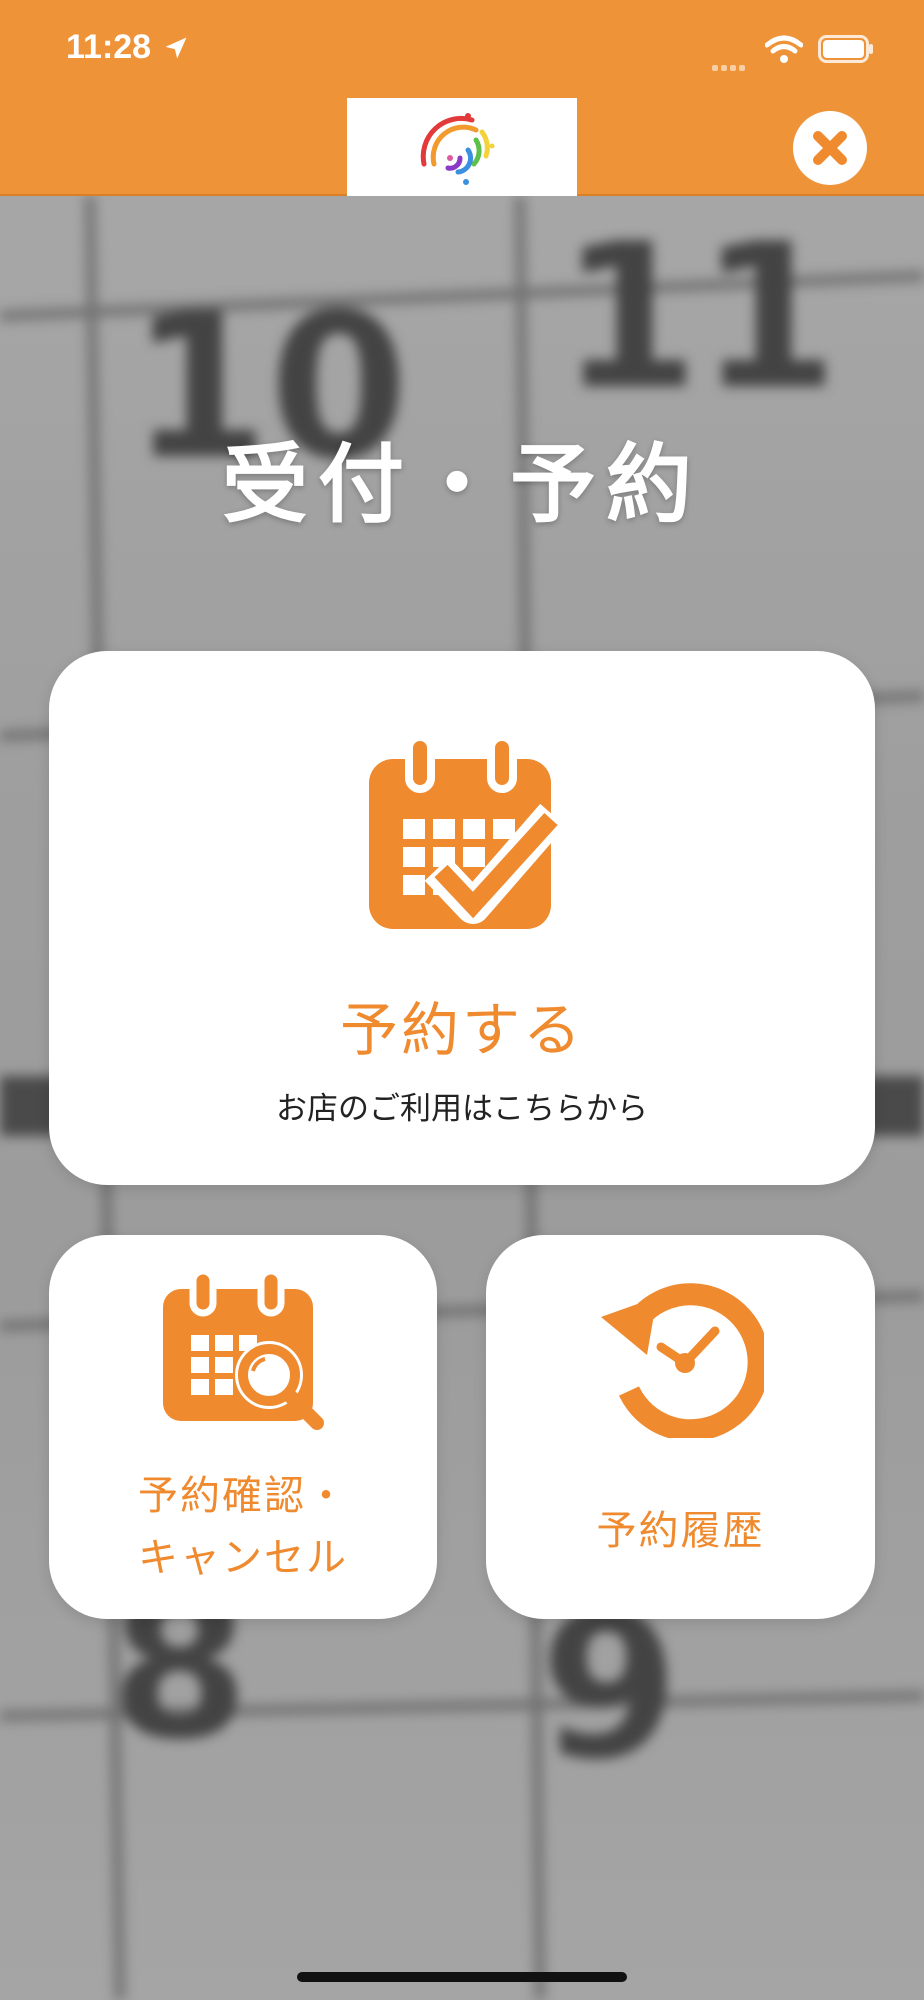 The image size is (924, 2000). What do you see at coordinates (462, 1109) in the screenshot?
I see `reserve-sub-label: お店のご利用はこちらから` at bounding box center [462, 1109].